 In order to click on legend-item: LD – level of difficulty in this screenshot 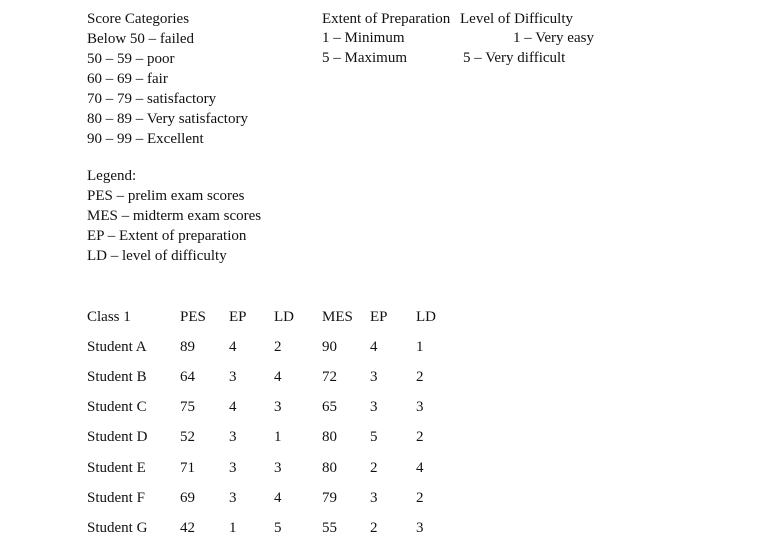, I will do `click(157, 256)`.